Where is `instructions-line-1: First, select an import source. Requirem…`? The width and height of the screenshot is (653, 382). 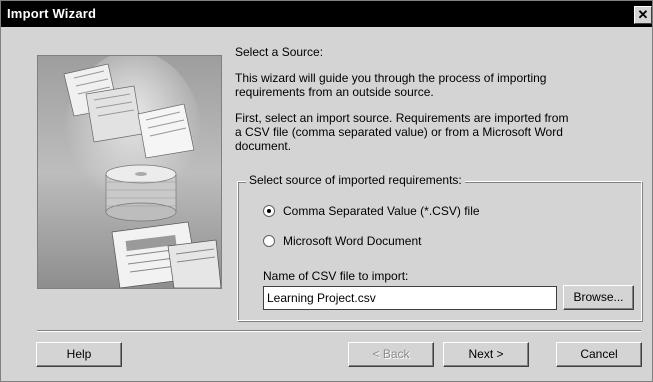 instructions-line-1: First, select an import source. Requirem… is located at coordinates (402, 118).